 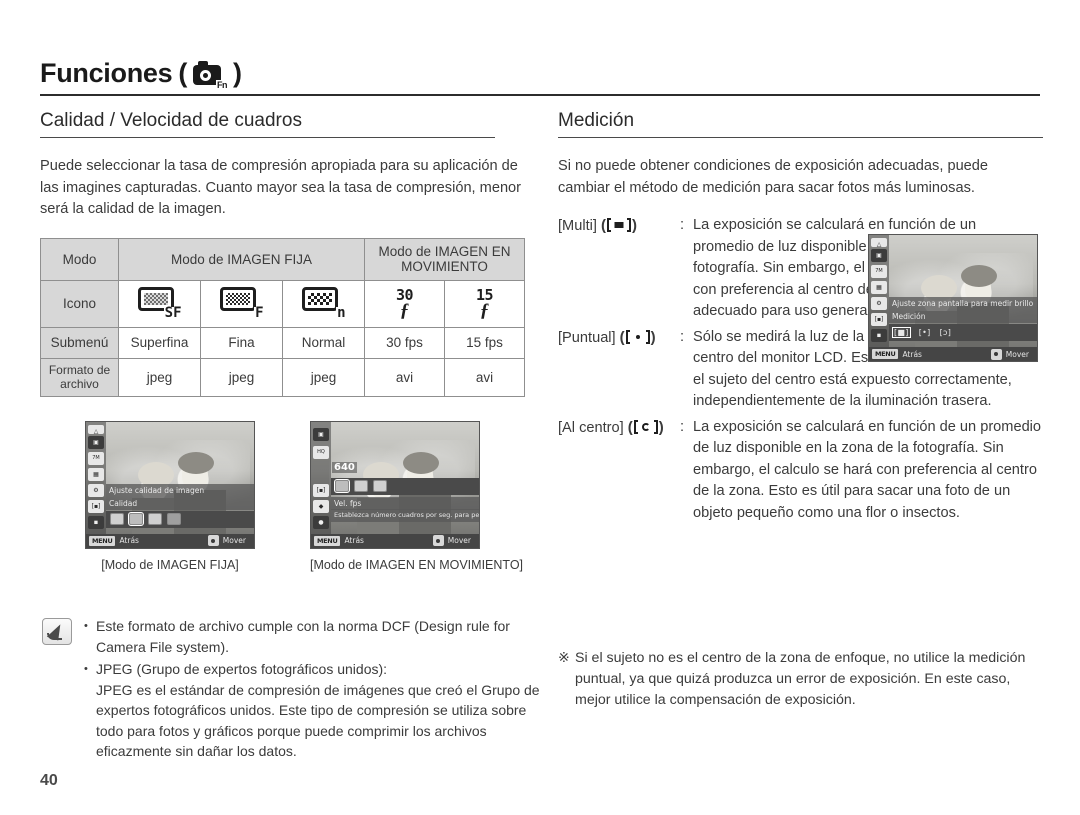 What do you see at coordinates (57, 631) in the screenshot?
I see `note-pen-icon` at bounding box center [57, 631].